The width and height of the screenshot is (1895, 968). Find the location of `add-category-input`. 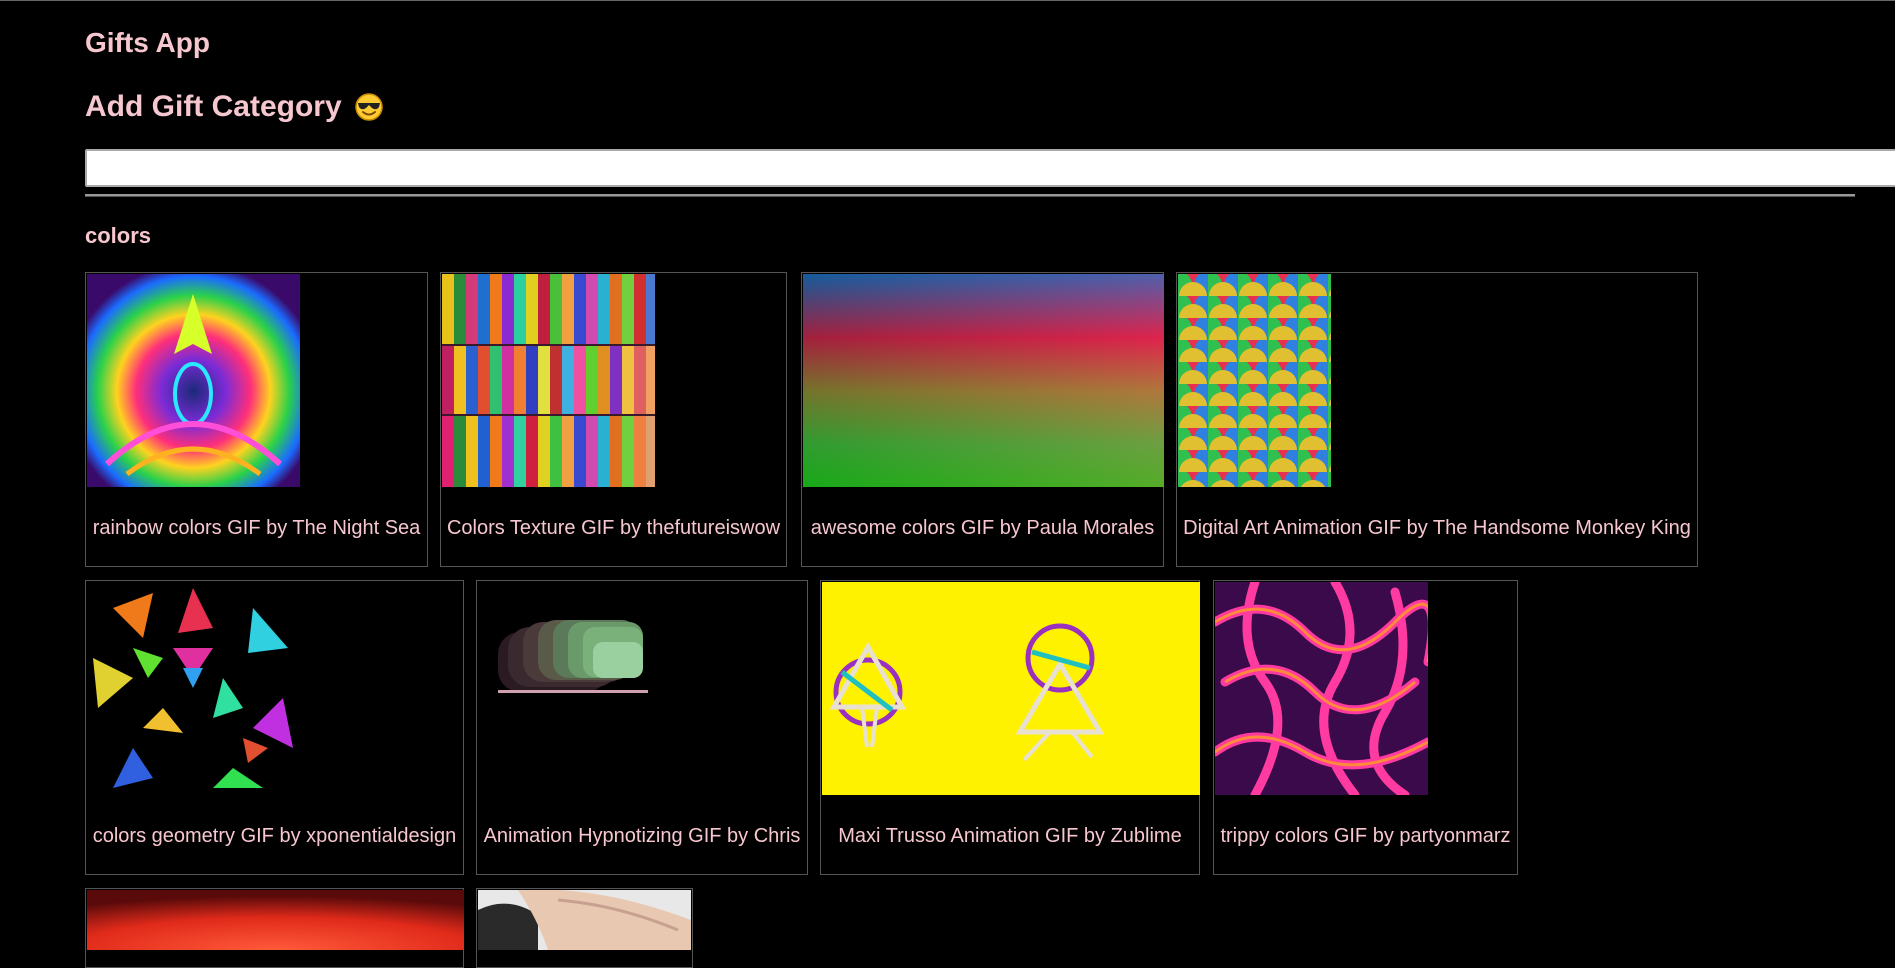

add-category-input is located at coordinates (990, 168).